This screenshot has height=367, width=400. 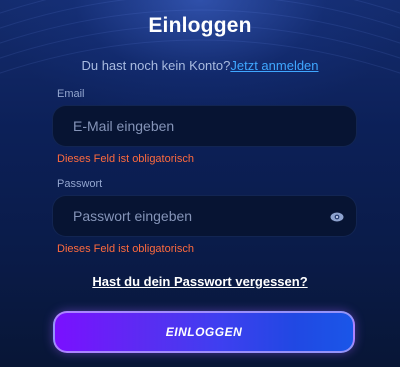 I want to click on password-field, so click(x=204, y=216).